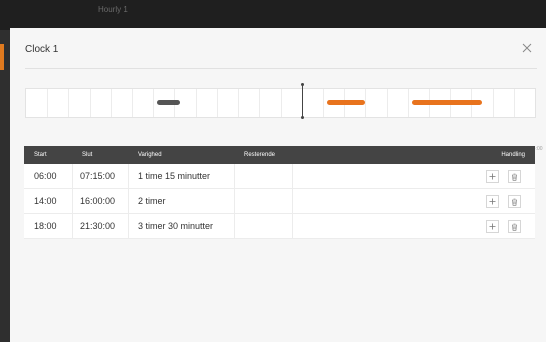  I want to click on table-header: Start Slut Varighed Resterende Handling, so click(279, 155).